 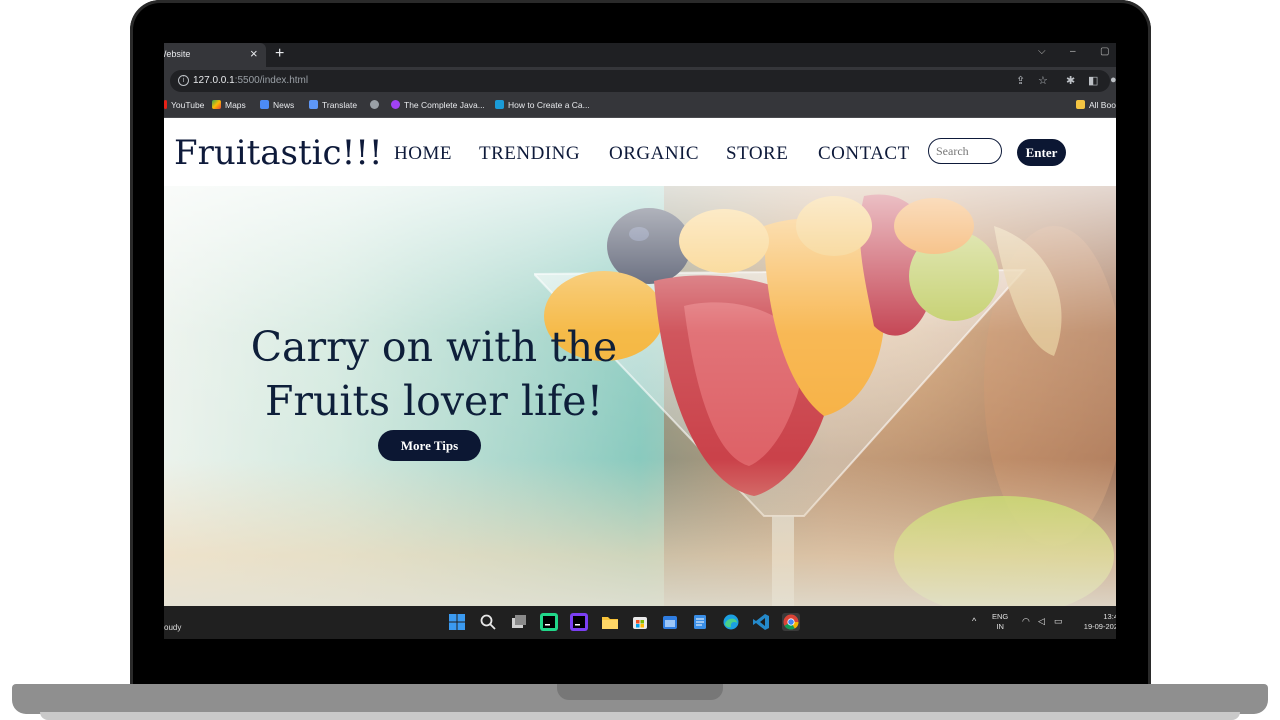 What do you see at coordinates (313, 104) in the screenshot?
I see `translate-icon` at bounding box center [313, 104].